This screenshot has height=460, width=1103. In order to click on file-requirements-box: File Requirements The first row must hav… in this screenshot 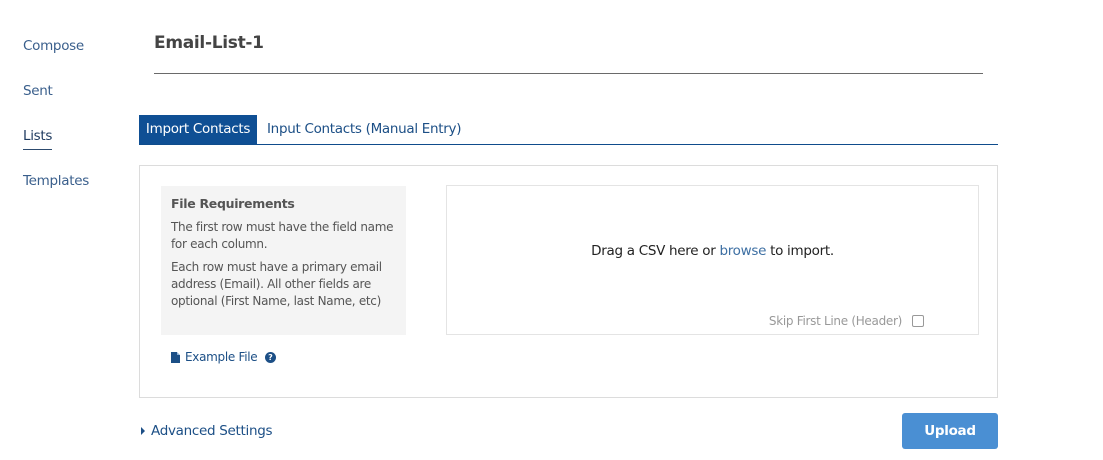, I will do `click(283, 260)`.